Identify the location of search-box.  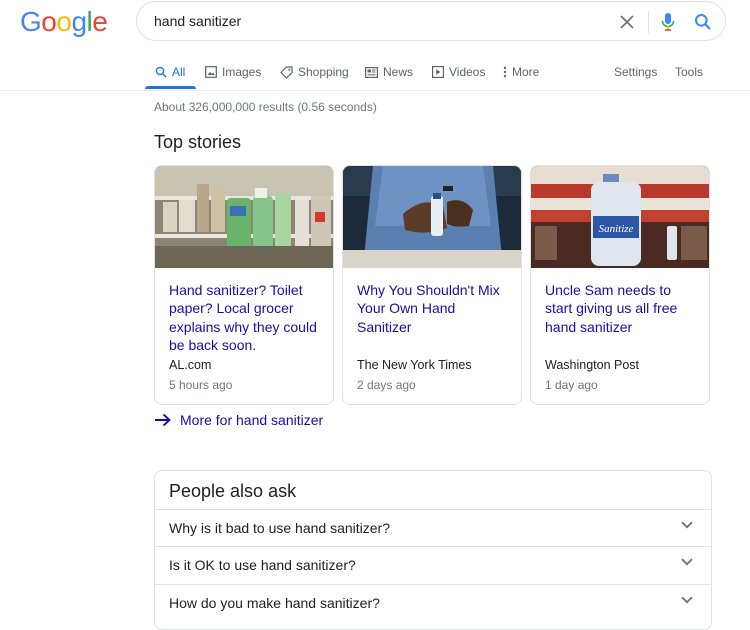
(431, 21).